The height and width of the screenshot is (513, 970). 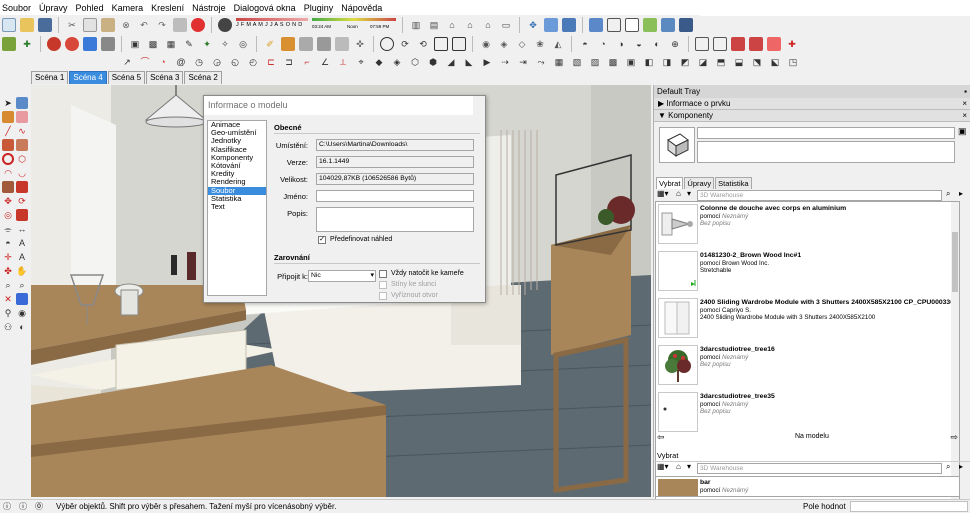 What do you see at coordinates (8, 187) in the screenshot?
I see `push-pull-icon` at bounding box center [8, 187].